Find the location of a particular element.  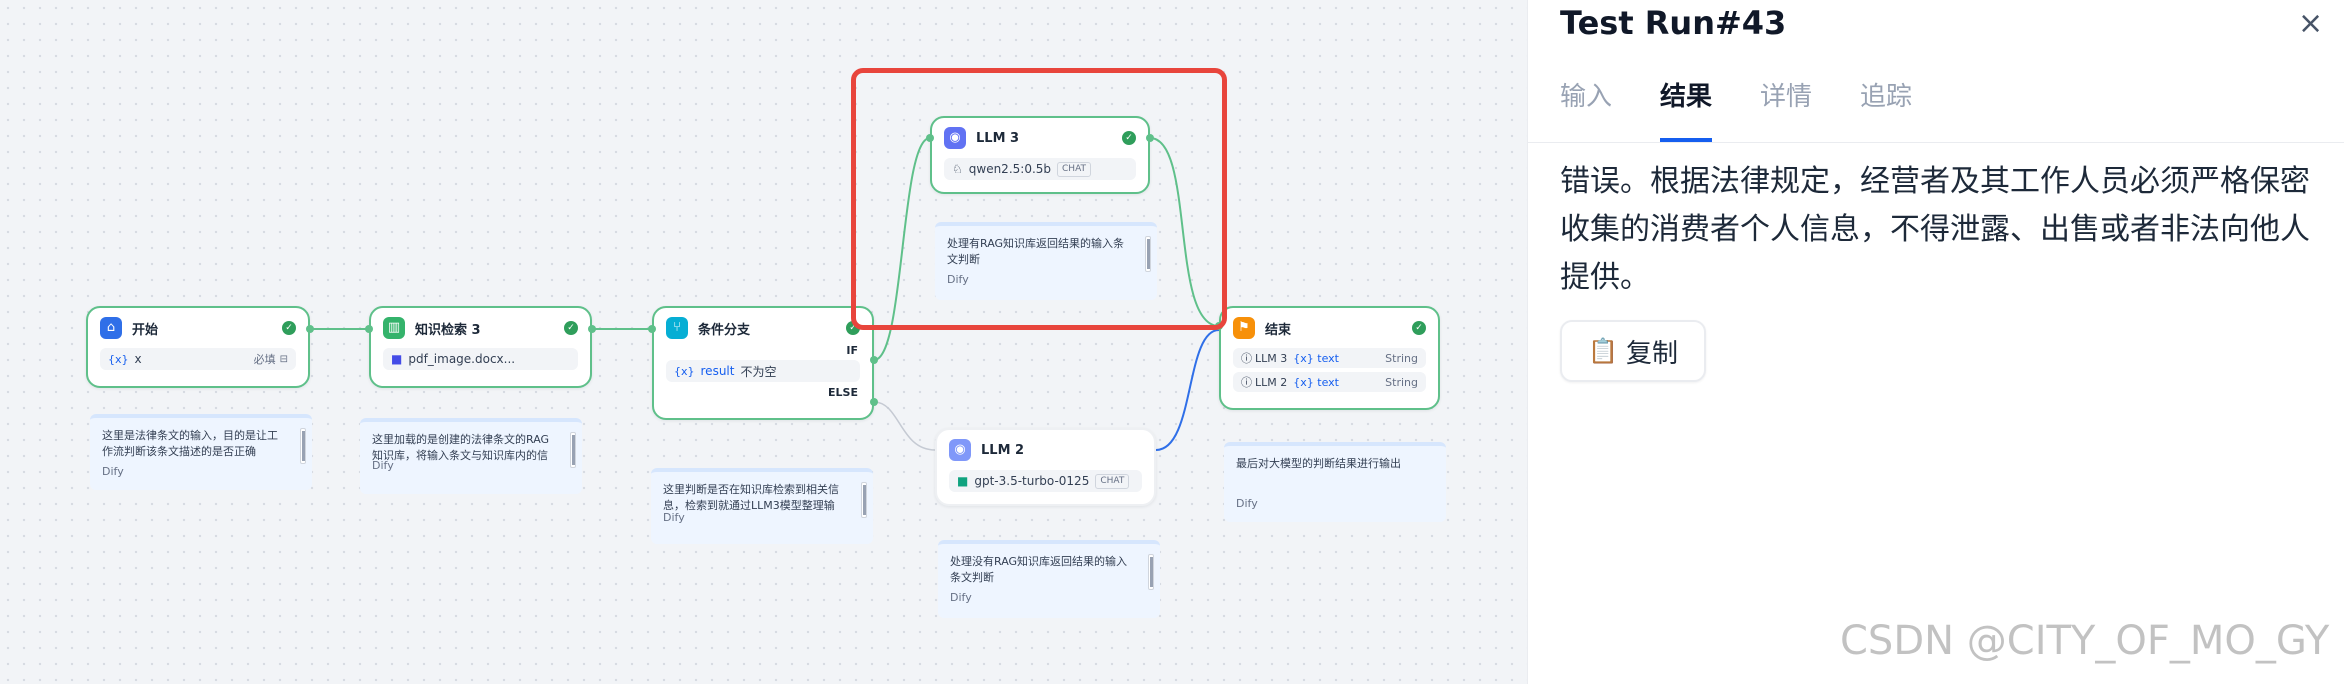

tab-result: 结果 is located at coordinates (1686, 109).